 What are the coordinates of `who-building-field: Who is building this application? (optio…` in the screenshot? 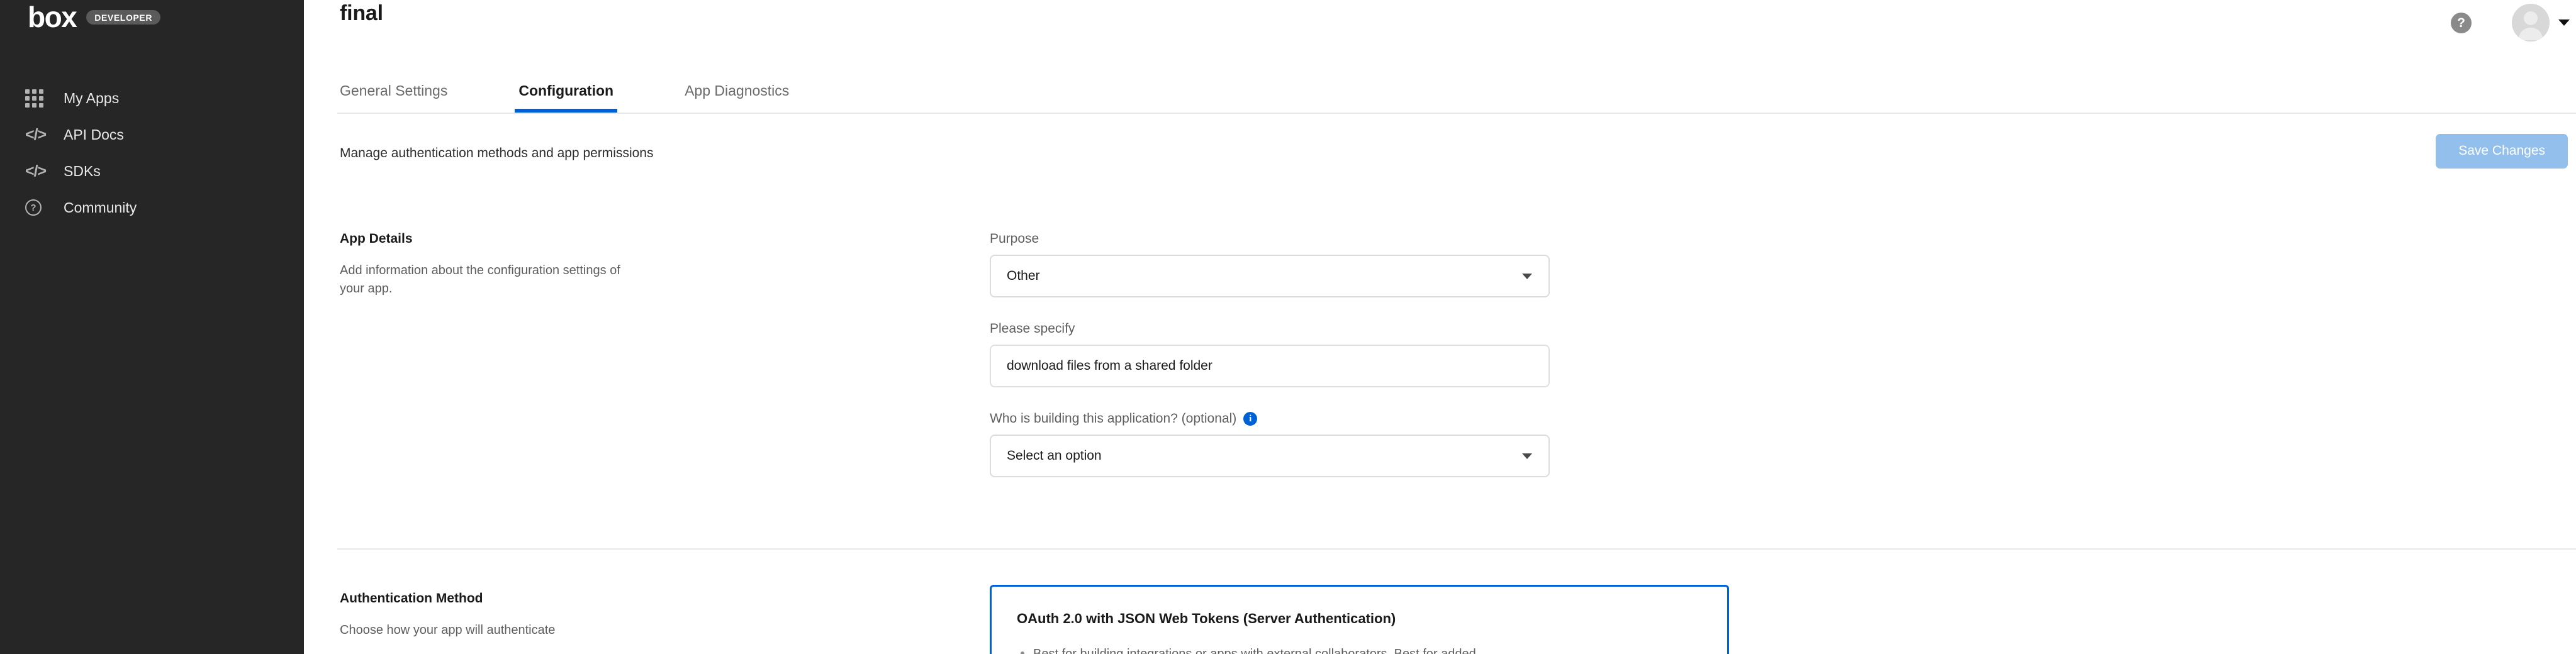 It's located at (1273, 444).